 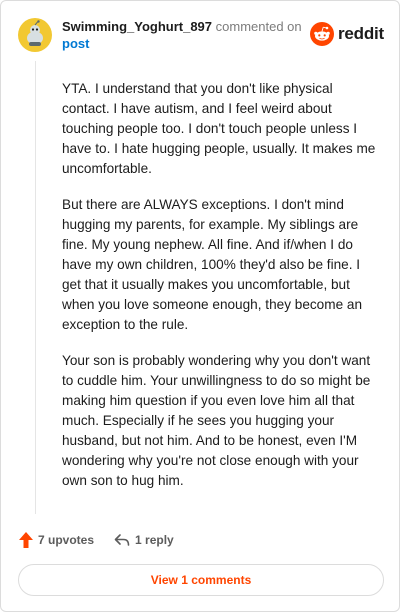 I want to click on reddit-logo: reddit, so click(x=347, y=34).